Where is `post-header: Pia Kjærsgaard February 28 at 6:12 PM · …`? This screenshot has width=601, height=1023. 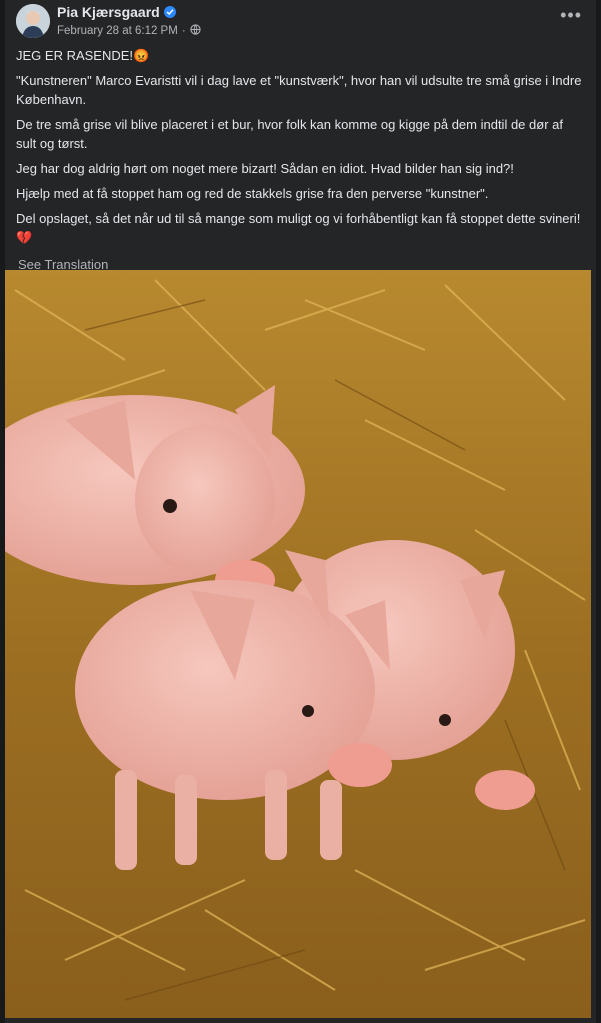
post-header: Pia Kjærsgaard February 28 at 6:12 PM · … is located at coordinates (300, 20).